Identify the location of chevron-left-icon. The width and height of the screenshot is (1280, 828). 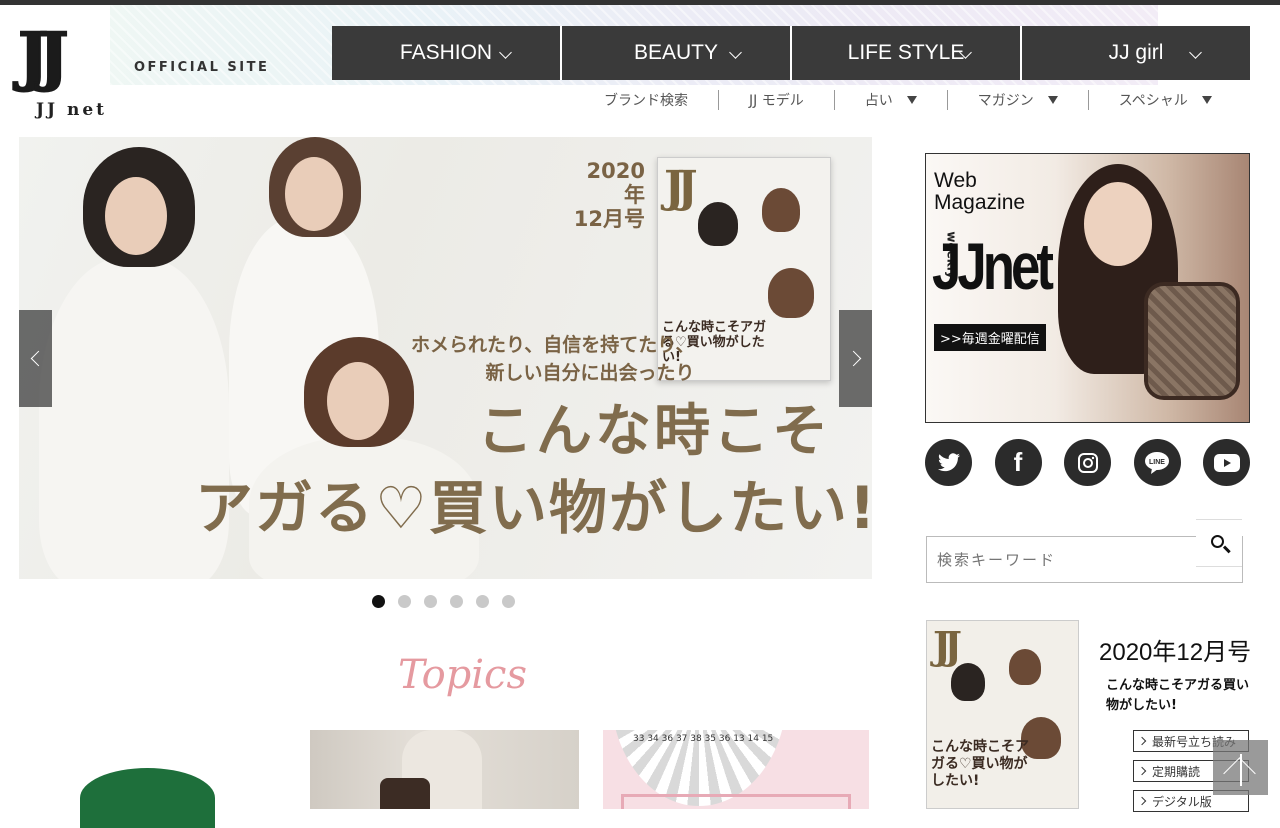
(38, 358).